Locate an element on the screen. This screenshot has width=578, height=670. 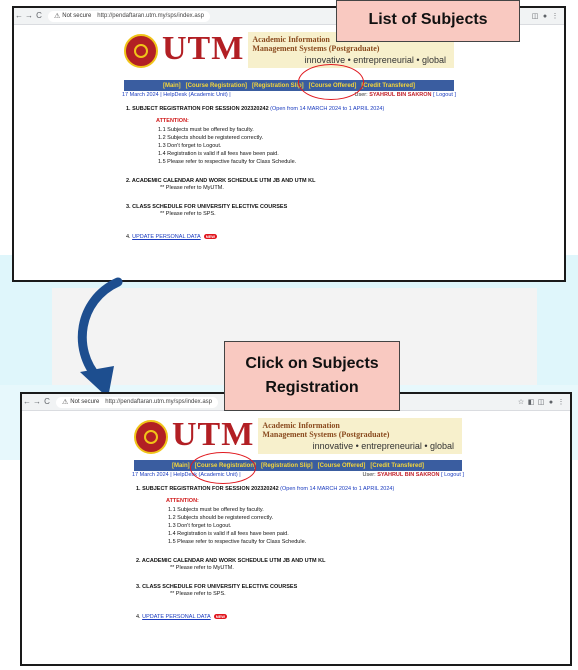
extensions-icon: ◧ is located at coordinates (531, 402).